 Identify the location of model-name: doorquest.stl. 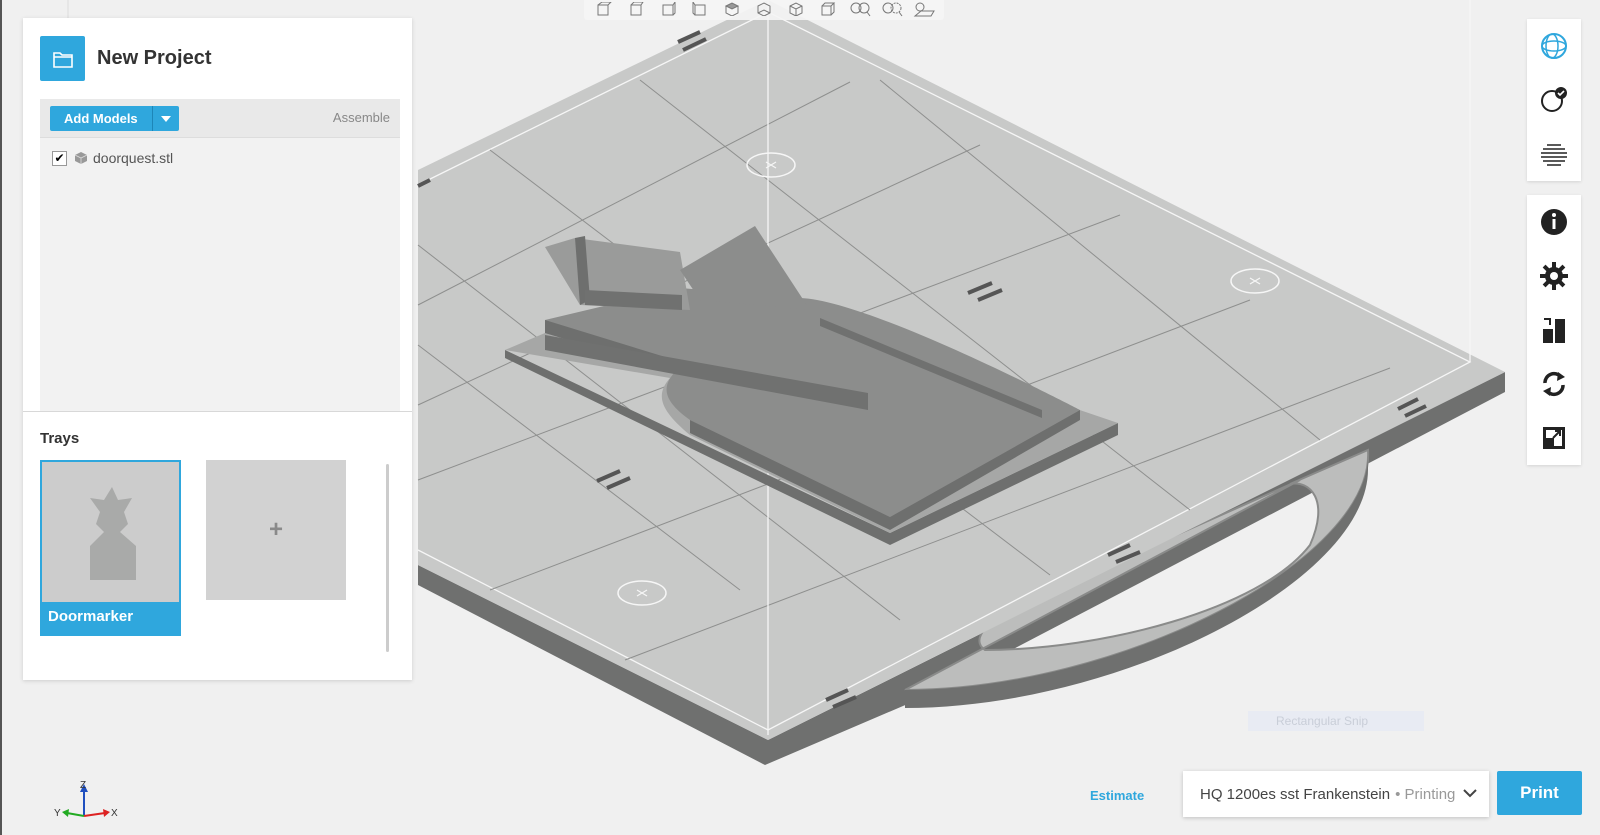
(133, 158).